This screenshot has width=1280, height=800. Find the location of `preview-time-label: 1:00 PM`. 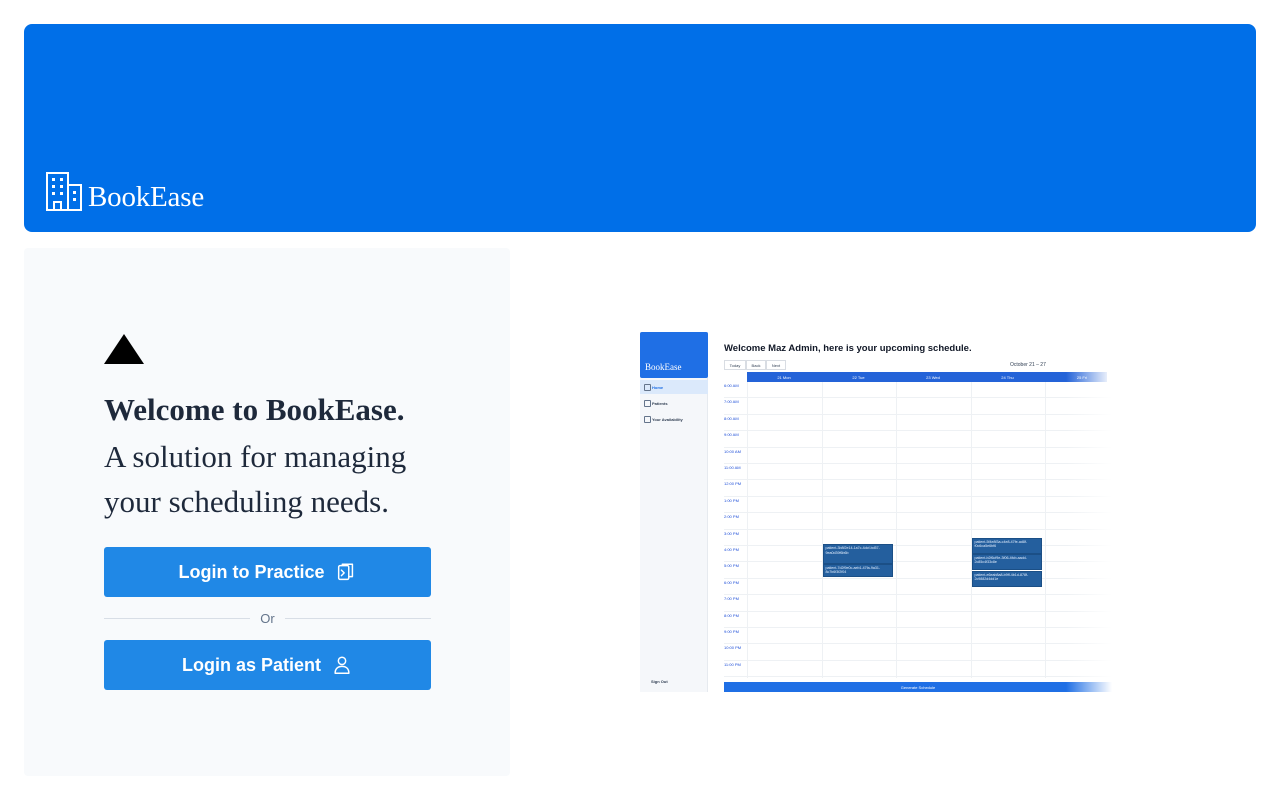

preview-time-label: 1:00 PM is located at coordinates (731, 500).